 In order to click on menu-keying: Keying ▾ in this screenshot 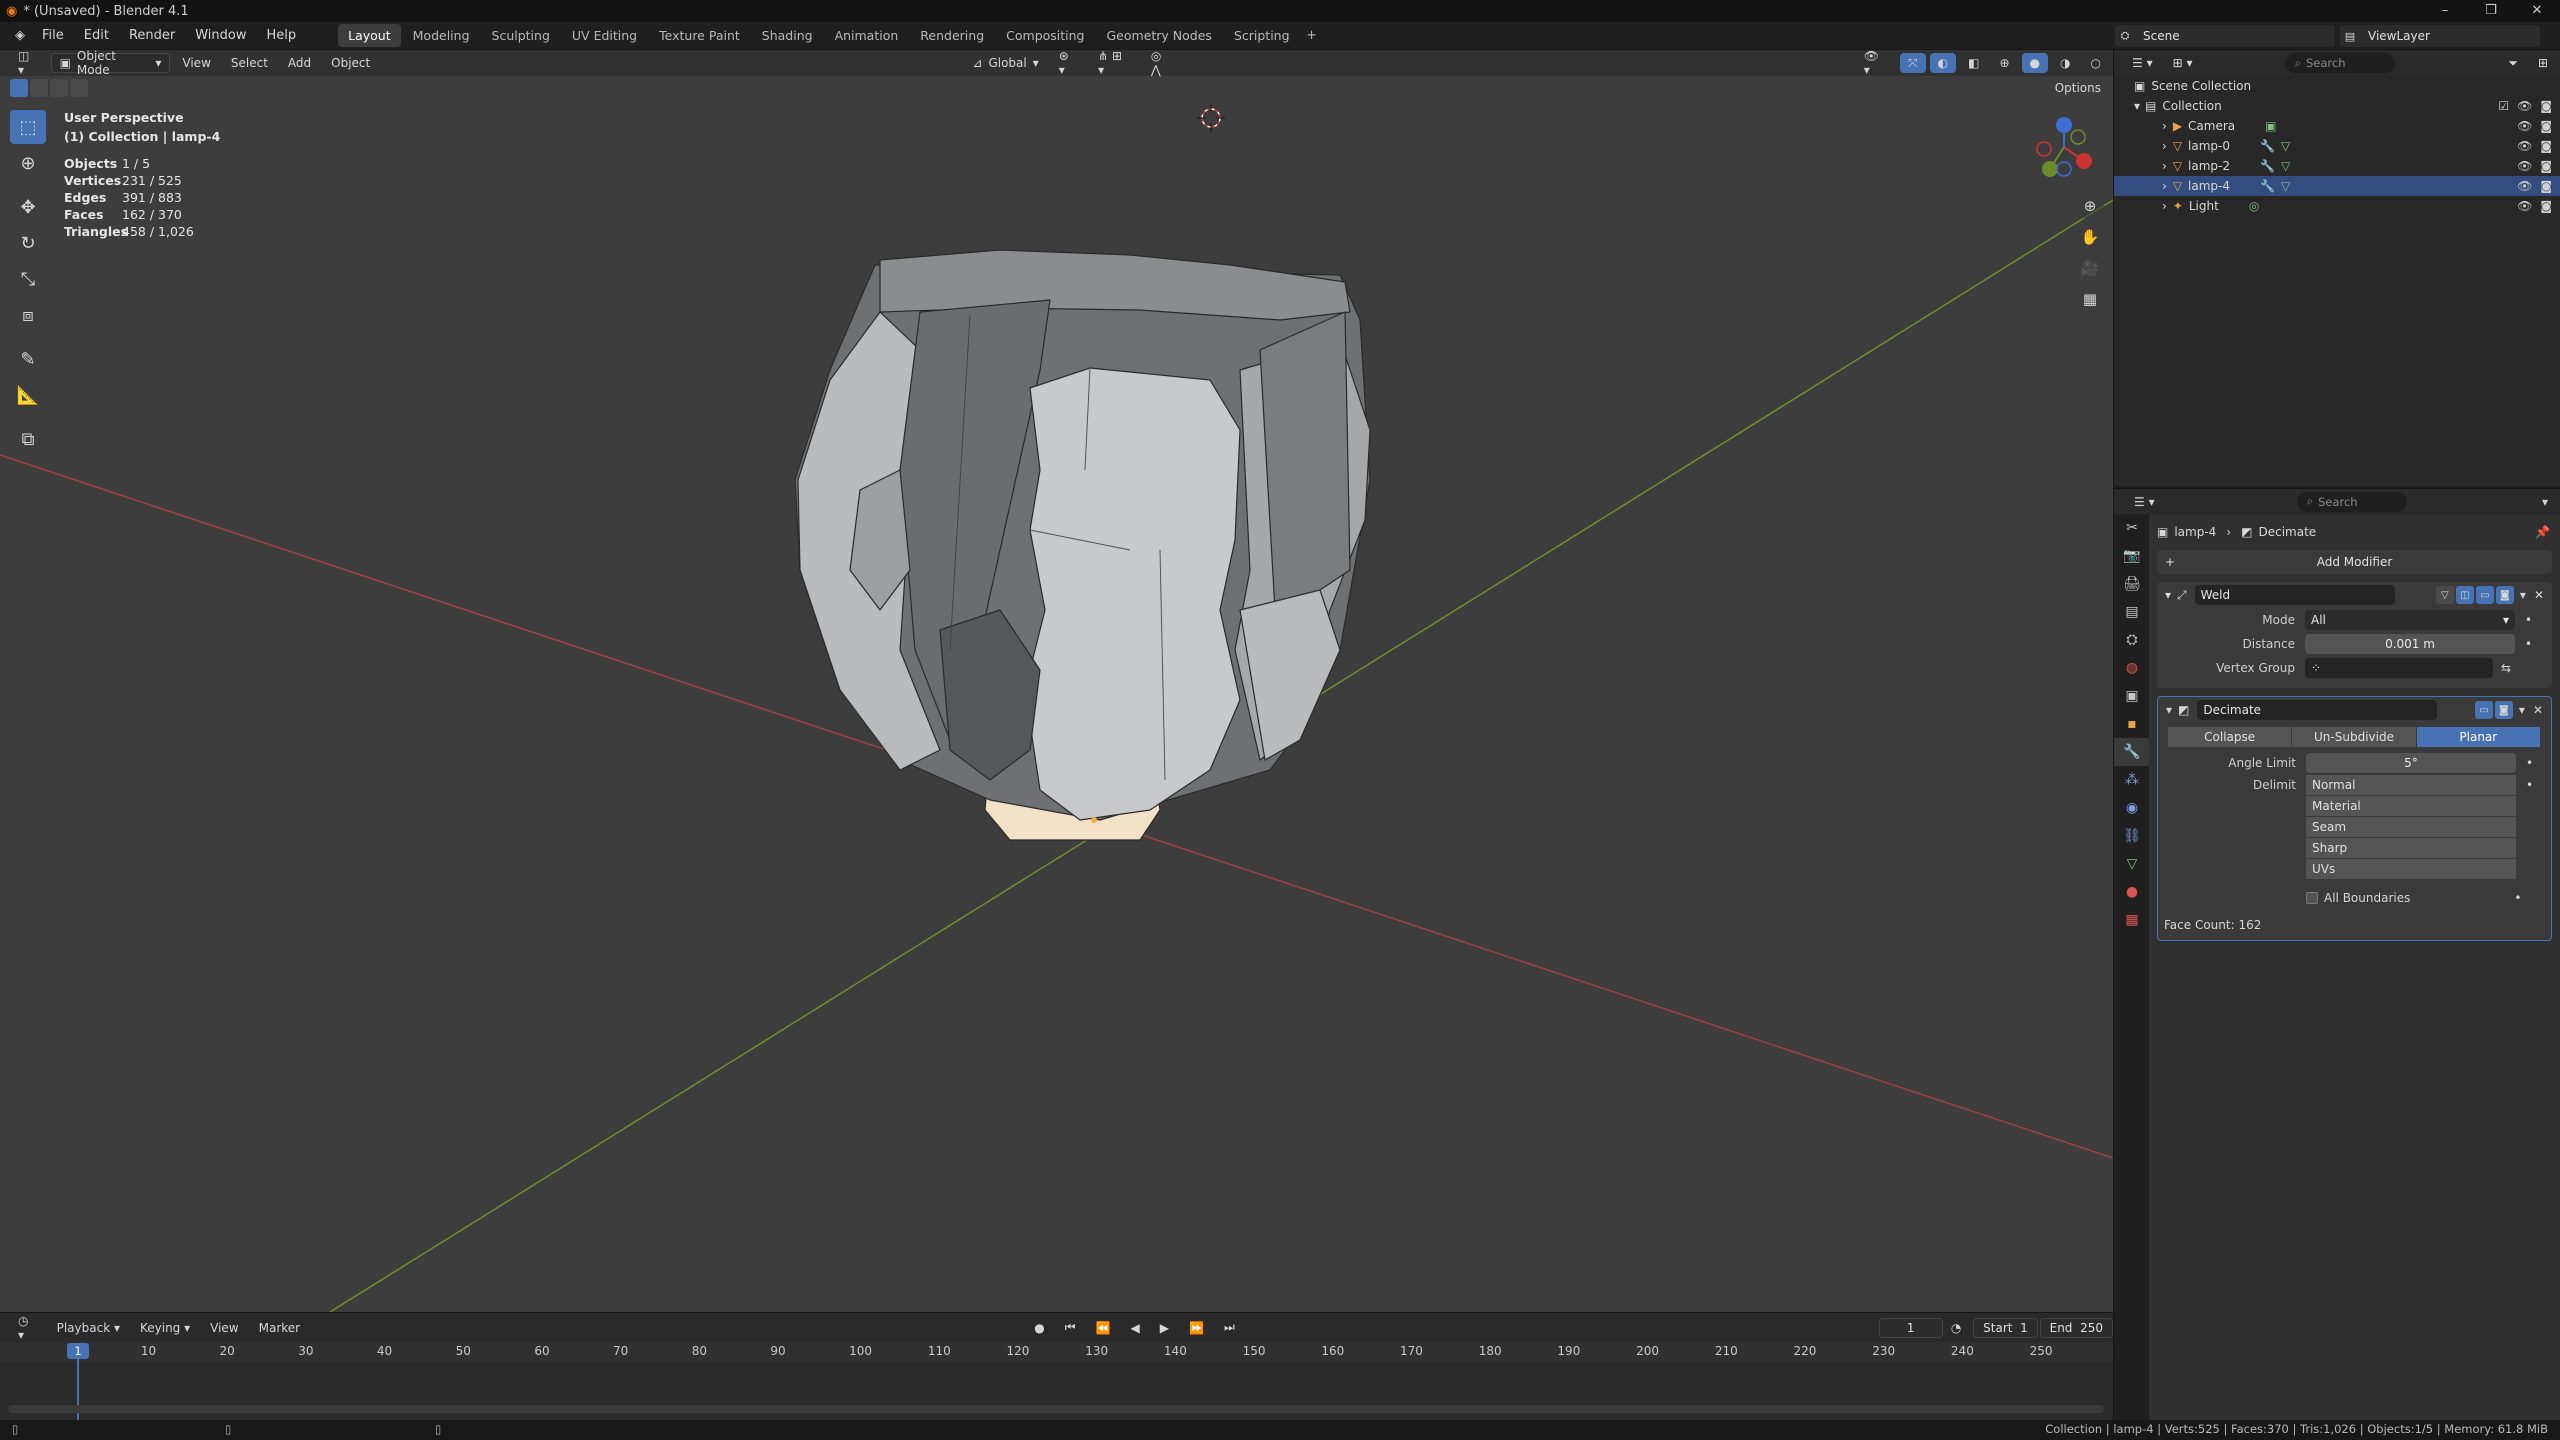, I will do `click(165, 1328)`.